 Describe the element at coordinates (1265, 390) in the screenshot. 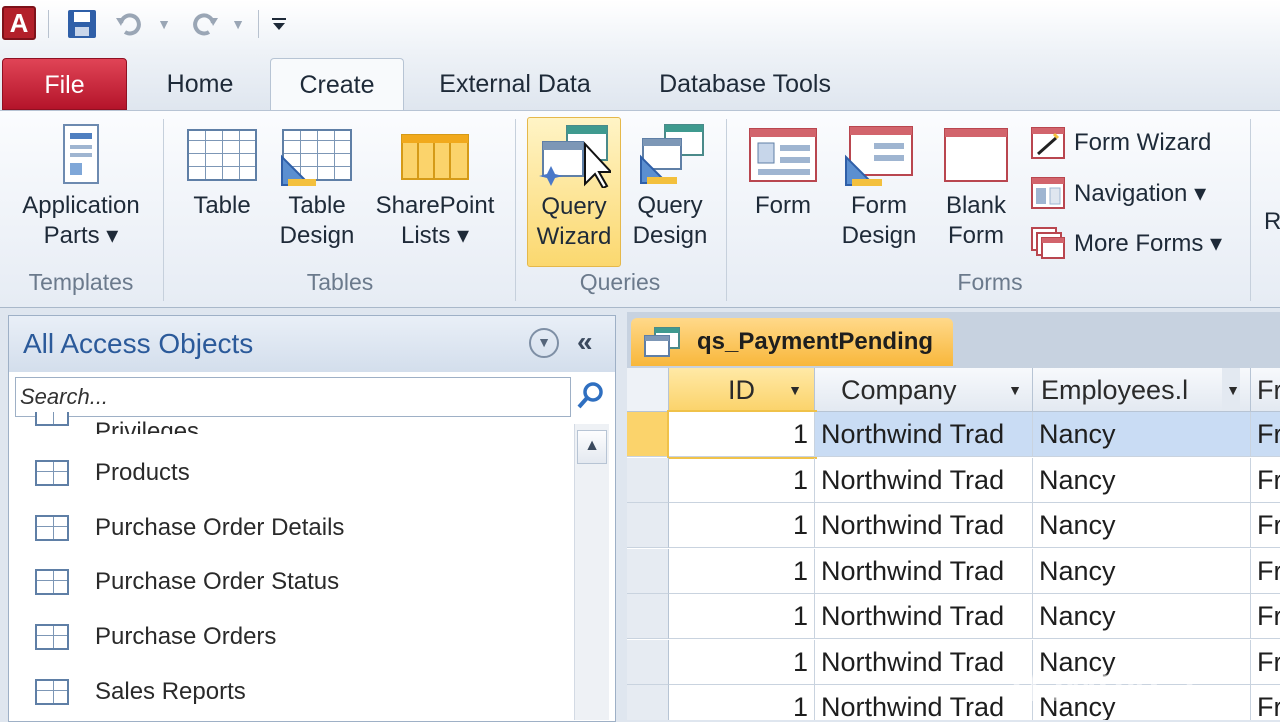

I see `column-header-partial: Fr` at that location.